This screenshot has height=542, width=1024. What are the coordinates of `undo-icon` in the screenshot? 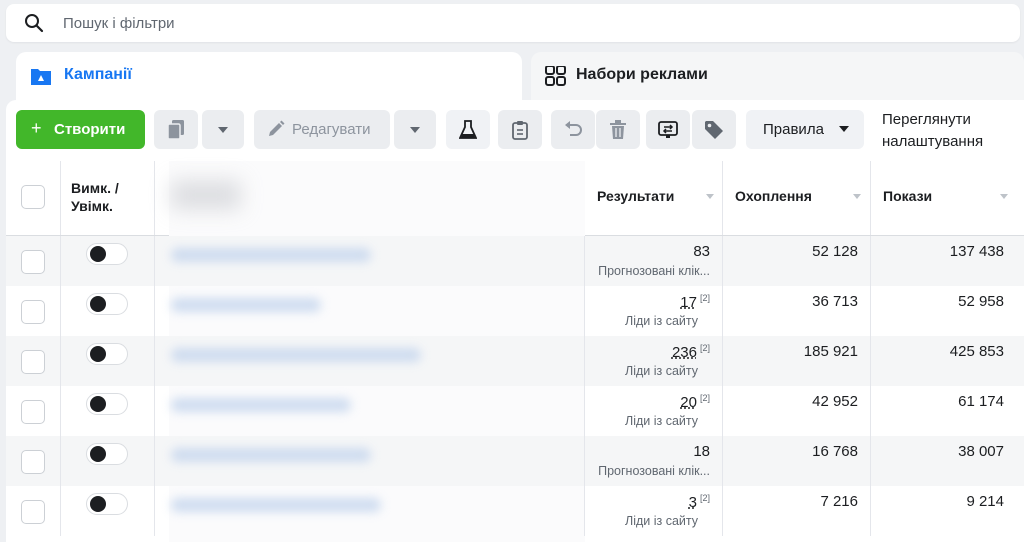 It's located at (573, 128).